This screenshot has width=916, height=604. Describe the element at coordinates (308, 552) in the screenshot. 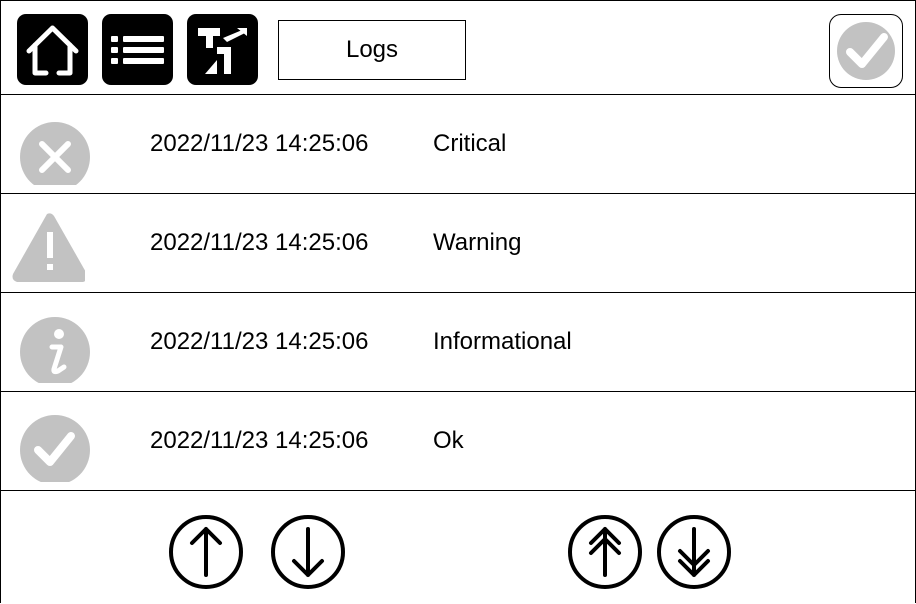

I see `arrow-down-icon` at that location.